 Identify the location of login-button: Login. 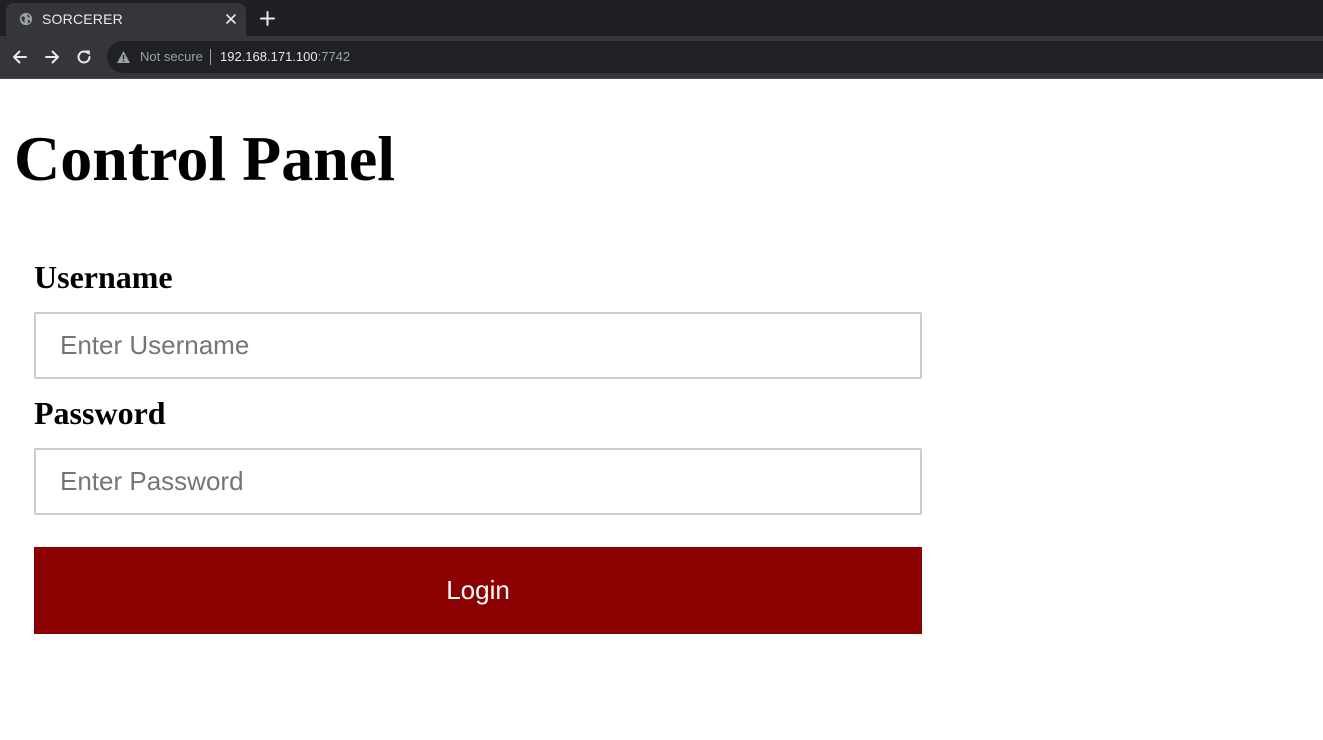
(478, 590).